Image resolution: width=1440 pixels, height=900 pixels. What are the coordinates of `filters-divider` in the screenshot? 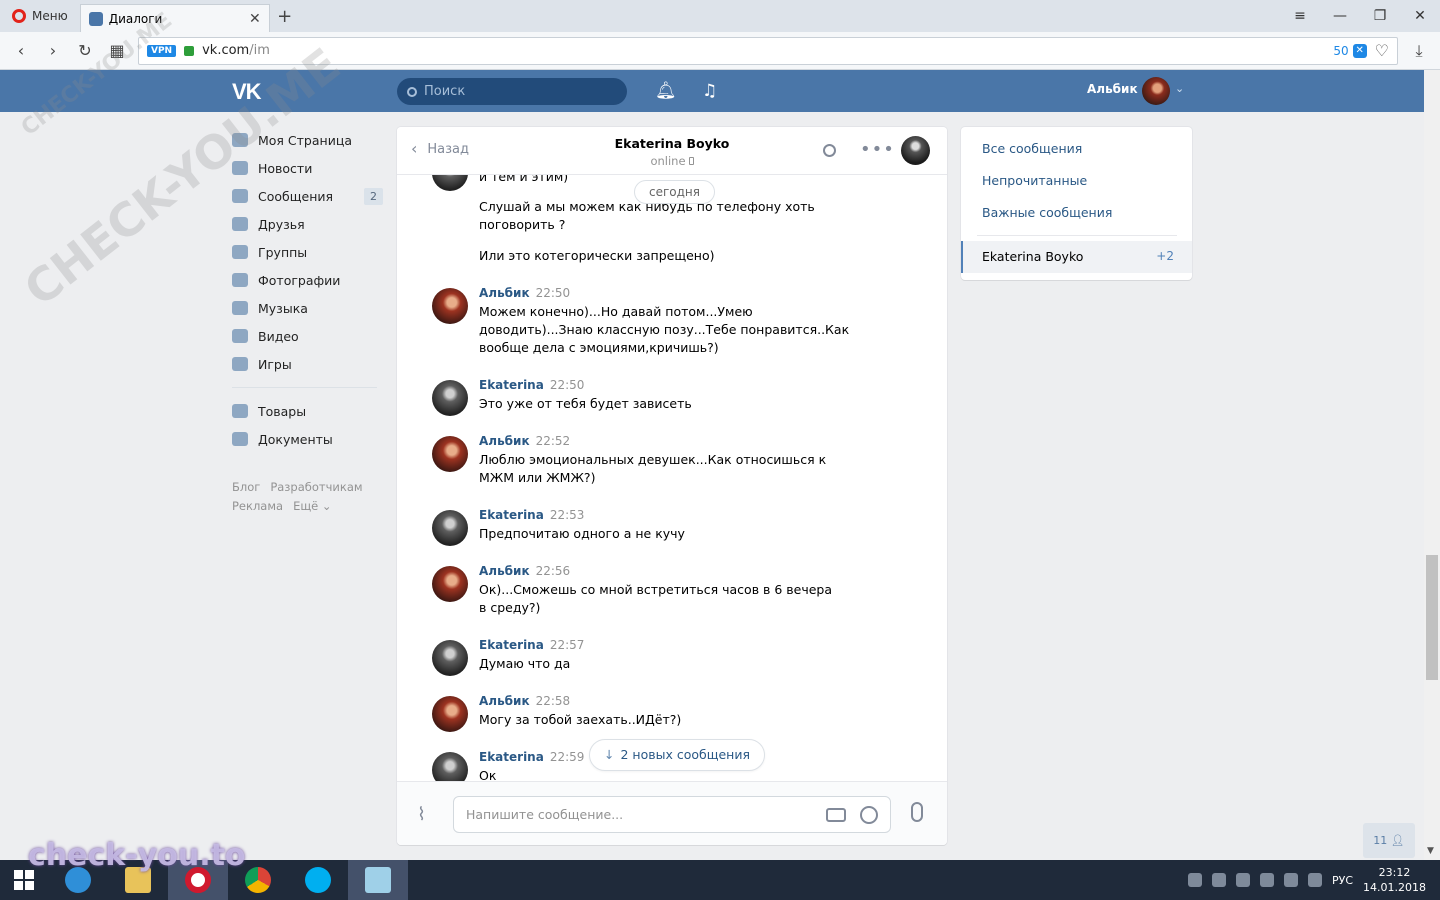 It's located at (1077, 235).